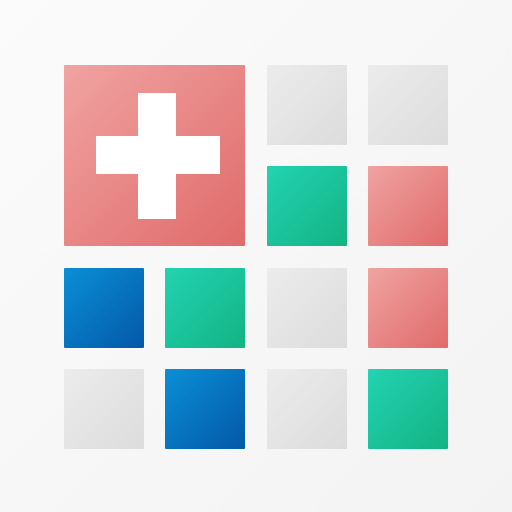 Image resolution: width=512 pixels, height=512 pixels. I want to click on cross-tile, so click(154, 155).